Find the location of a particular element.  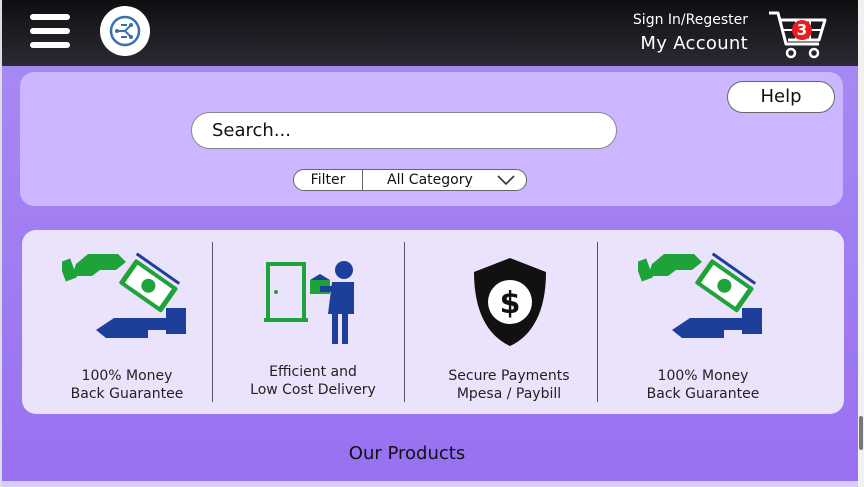

products-heading: Our Products is located at coordinates (407, 453).